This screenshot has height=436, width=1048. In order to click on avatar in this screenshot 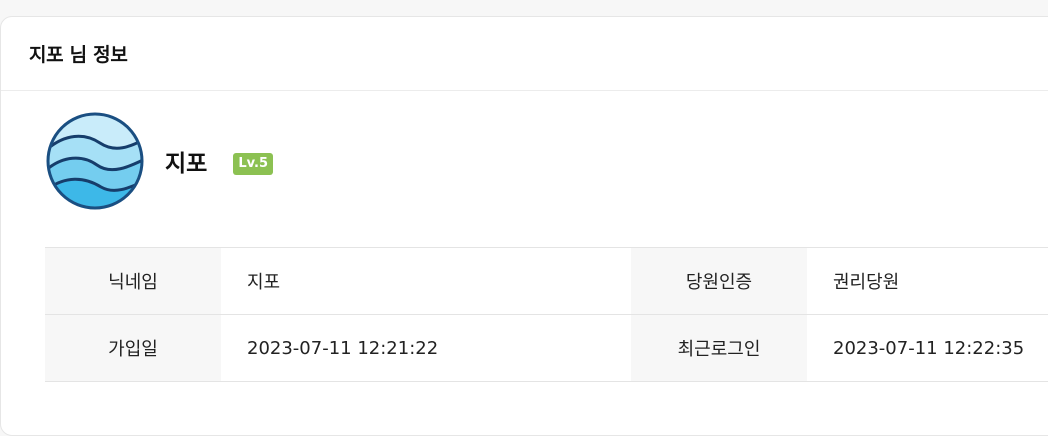, I will do `click(95, 161)`.